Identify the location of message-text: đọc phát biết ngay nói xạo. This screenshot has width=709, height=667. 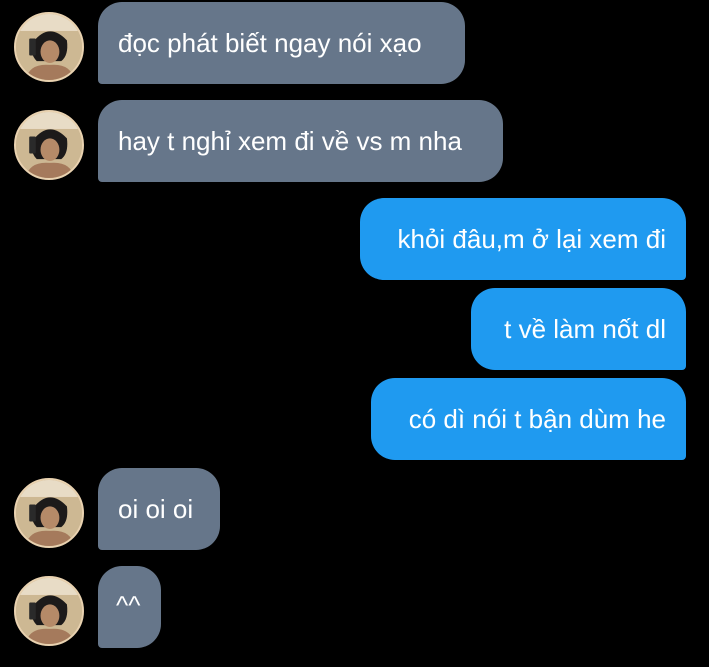
(270, 43).